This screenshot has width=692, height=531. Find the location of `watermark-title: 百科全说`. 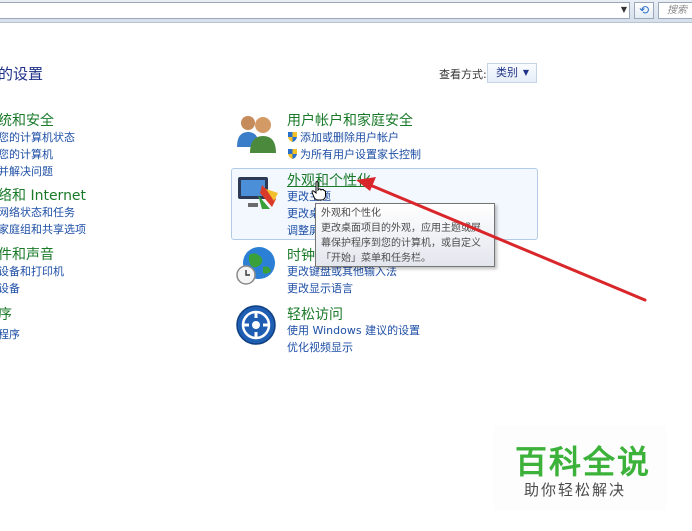

watermark-title: 百科全说 is located at coordinates (583, 462).